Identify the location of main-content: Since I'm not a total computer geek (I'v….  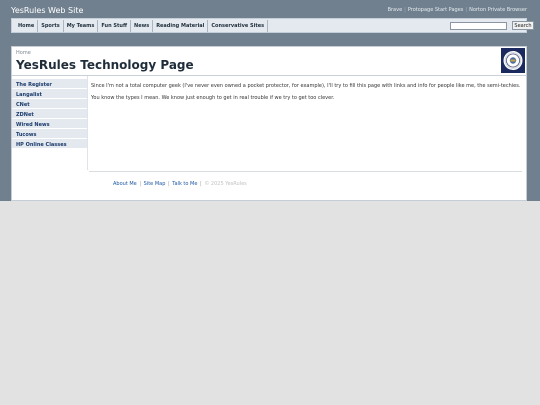
(306, 94).